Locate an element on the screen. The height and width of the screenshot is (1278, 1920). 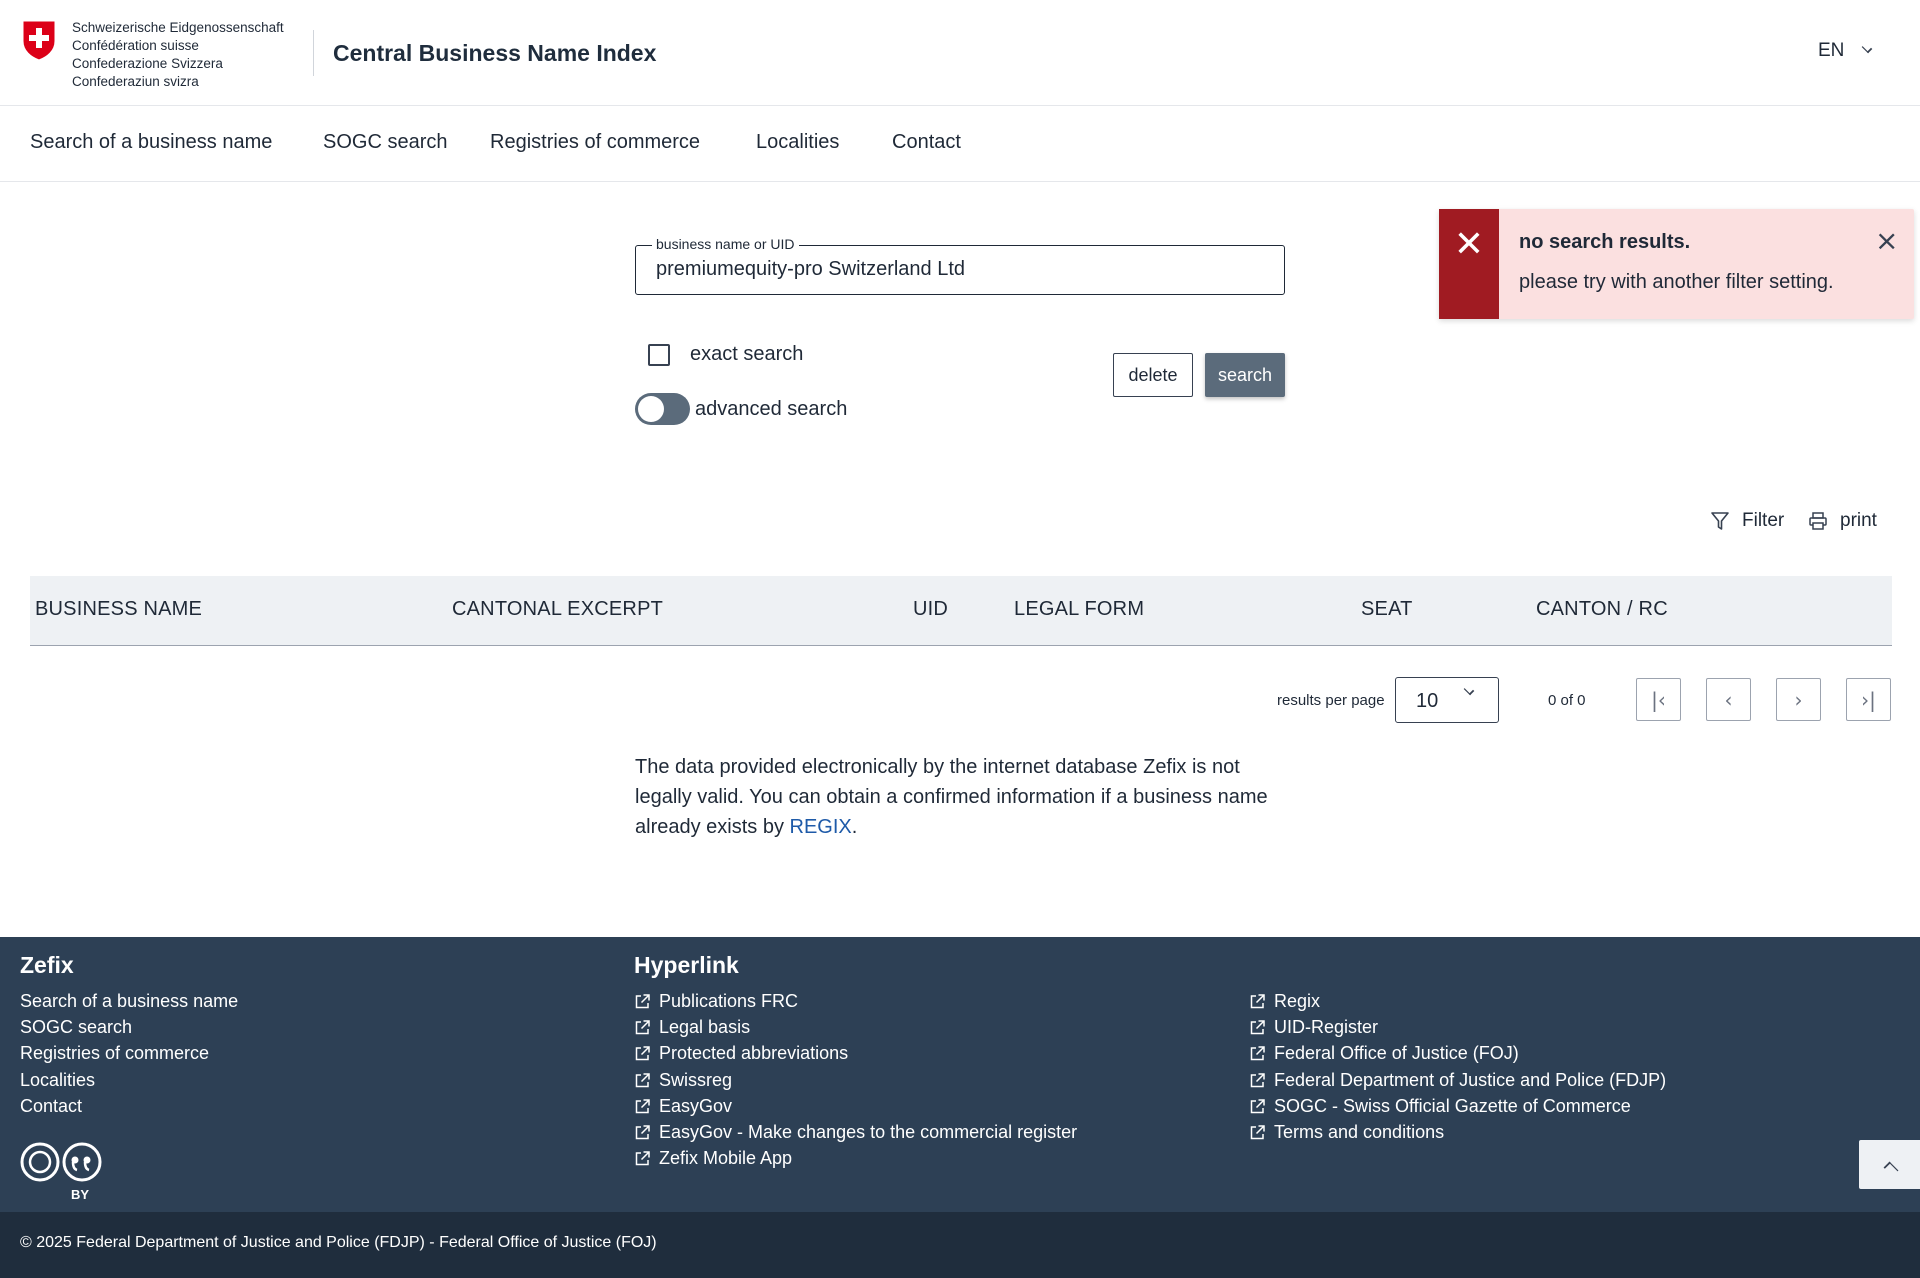
first-page-icon: |‹ is located at coordinates (1658, 699).